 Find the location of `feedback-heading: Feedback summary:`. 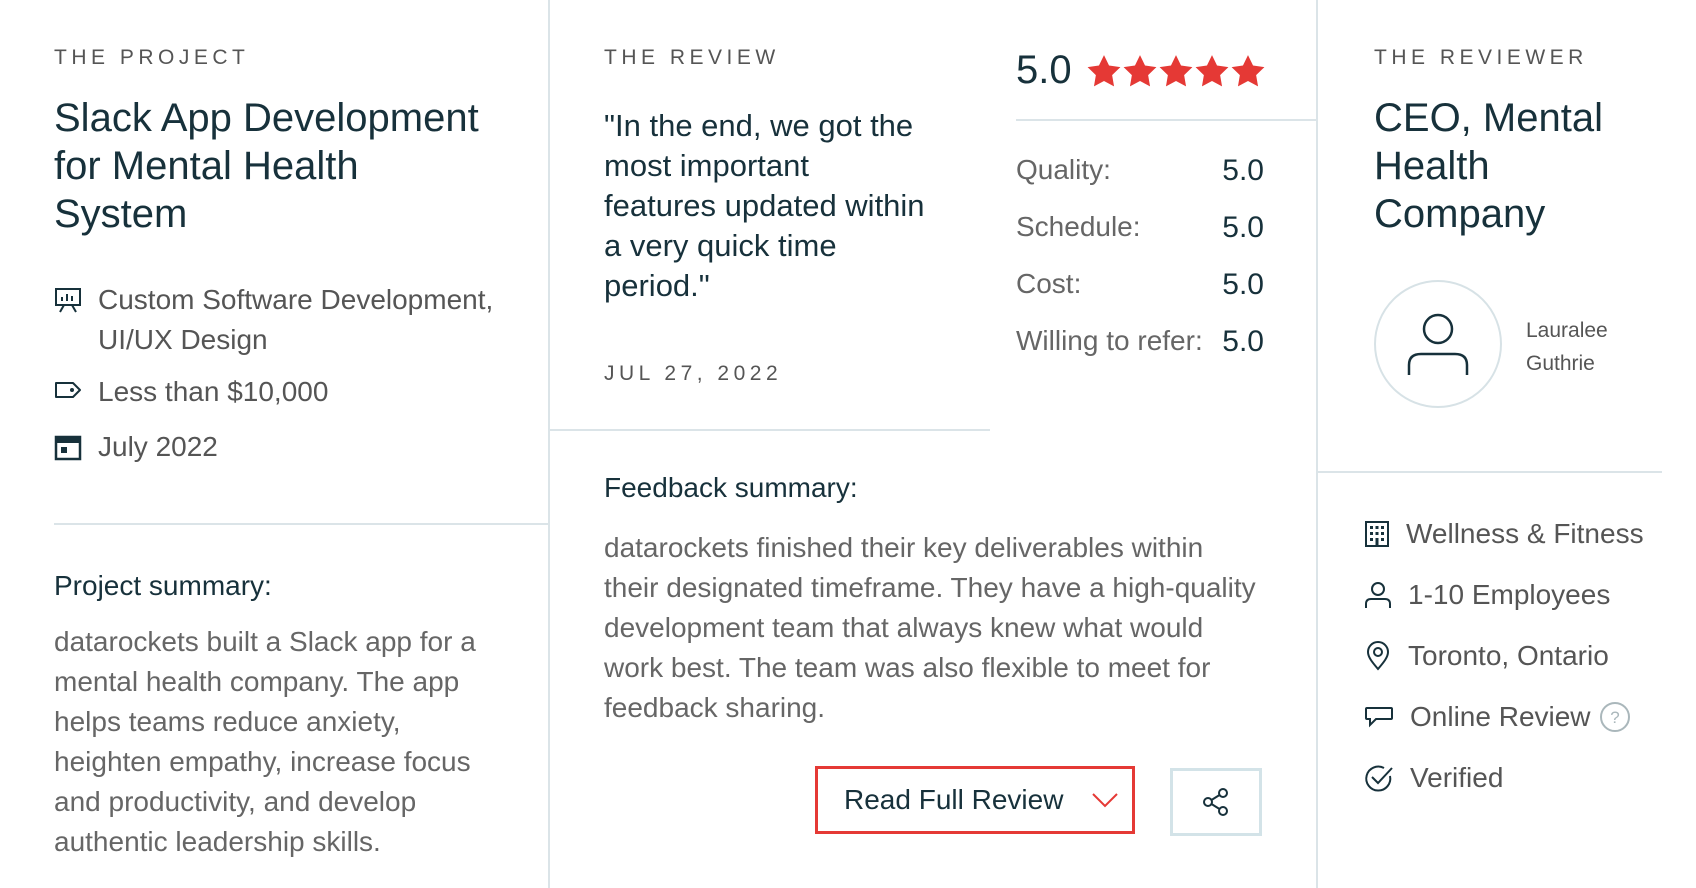

feedback-heading: Feedback summary: is located at coordinates (731, 487).